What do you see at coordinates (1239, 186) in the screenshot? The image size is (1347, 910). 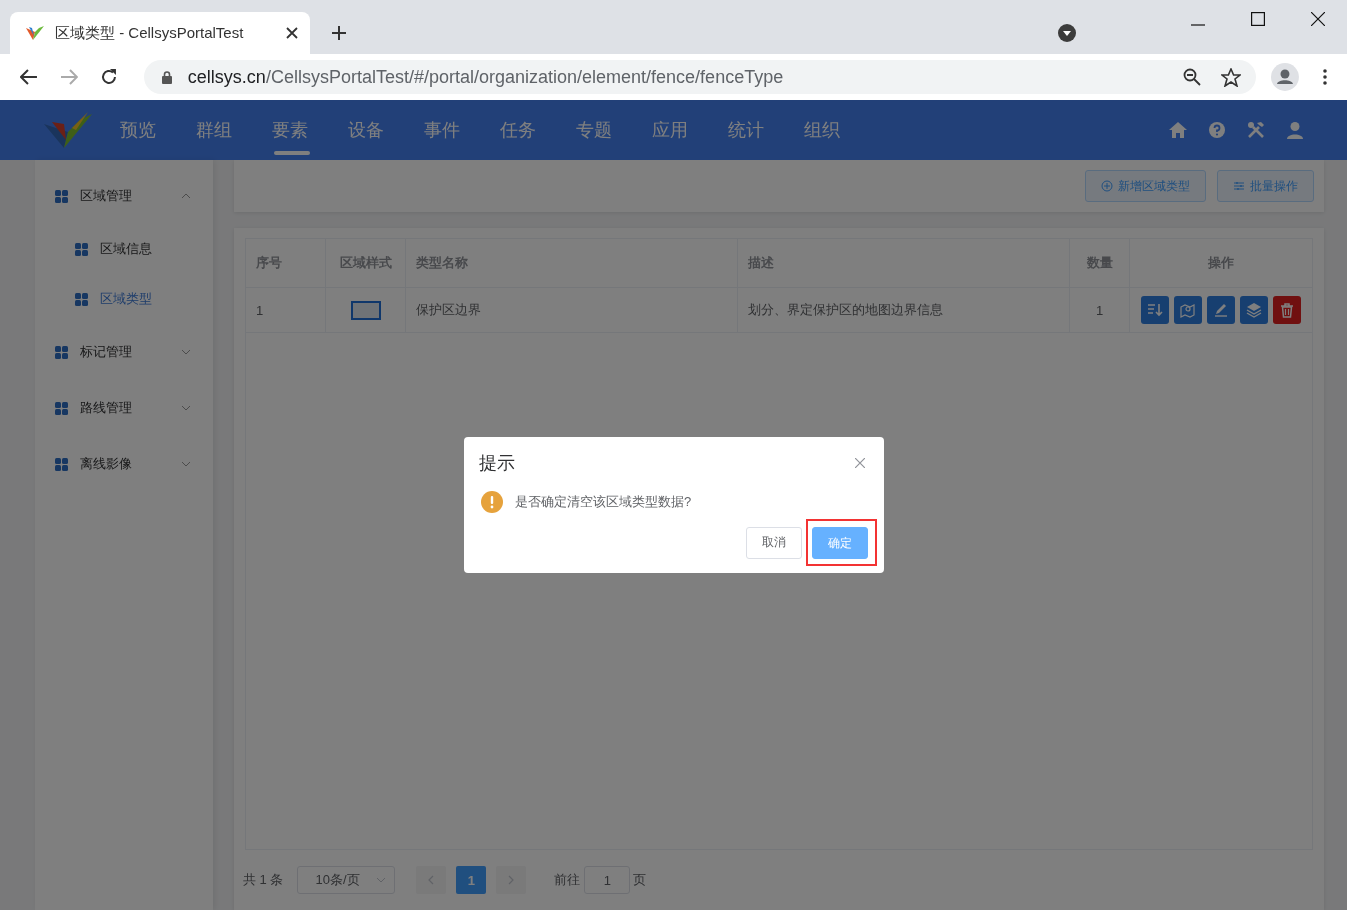 I see `sliders-icon` at bounding box center [1239, 186].